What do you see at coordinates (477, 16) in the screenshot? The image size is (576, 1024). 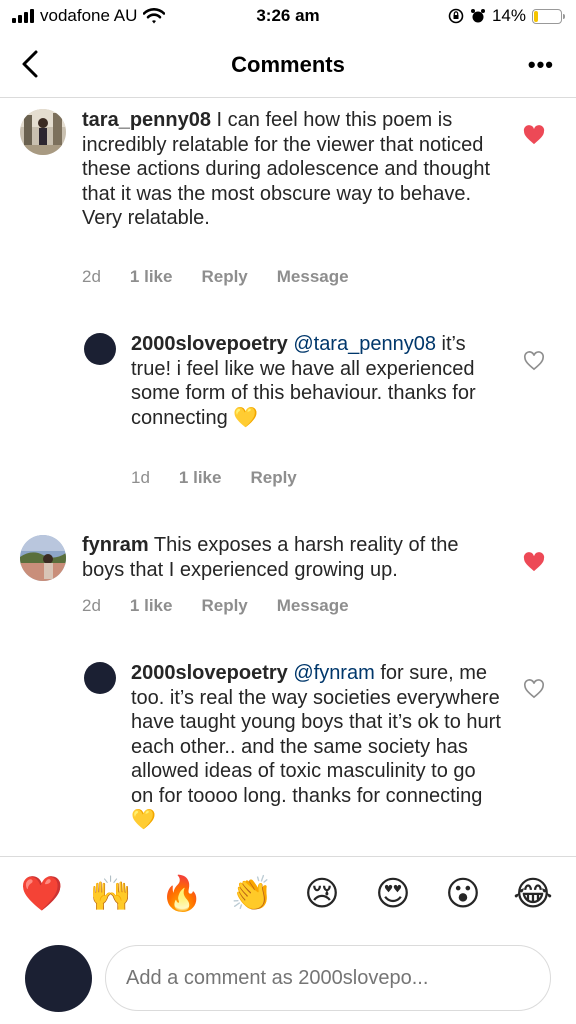 I see `alarm-icon` at bounding box center [477, 16].